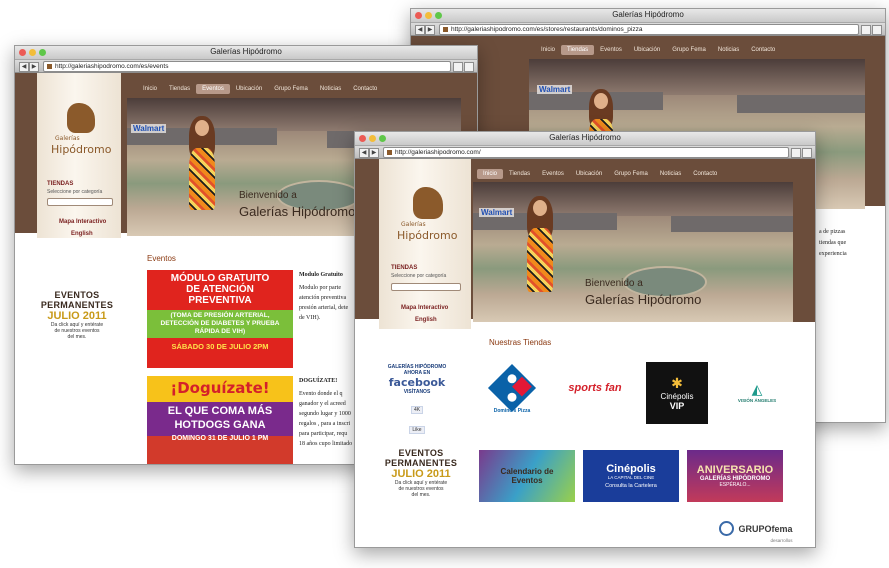 The height and width of the screenshot is (568, 889). I want to click on category-hint: Seleccione por categoría, so click(419, 276).